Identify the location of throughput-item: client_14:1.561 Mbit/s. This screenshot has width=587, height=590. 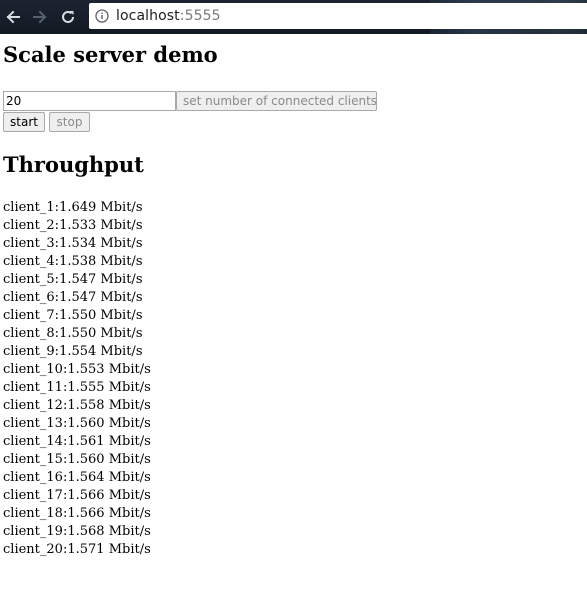
(77, 441).